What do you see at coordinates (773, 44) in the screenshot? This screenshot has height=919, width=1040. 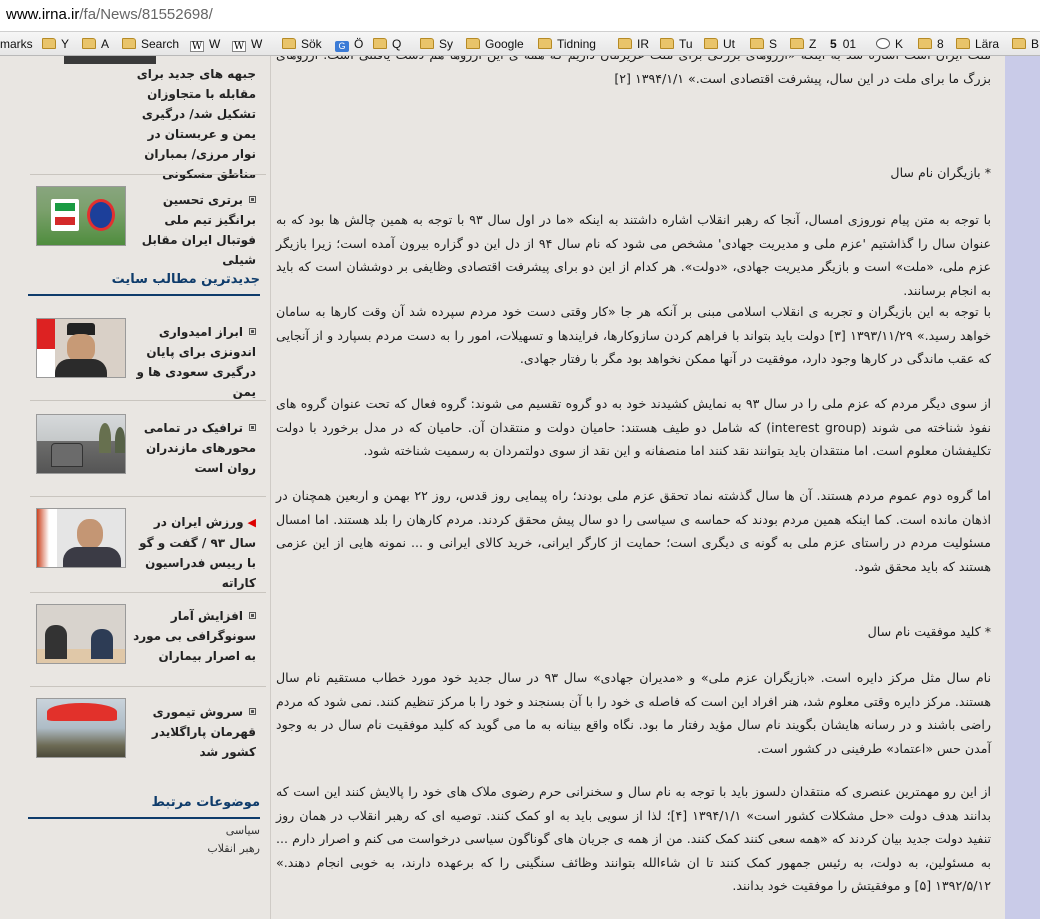 I see `bookmark-label: S` at bounding box center [773, 44].